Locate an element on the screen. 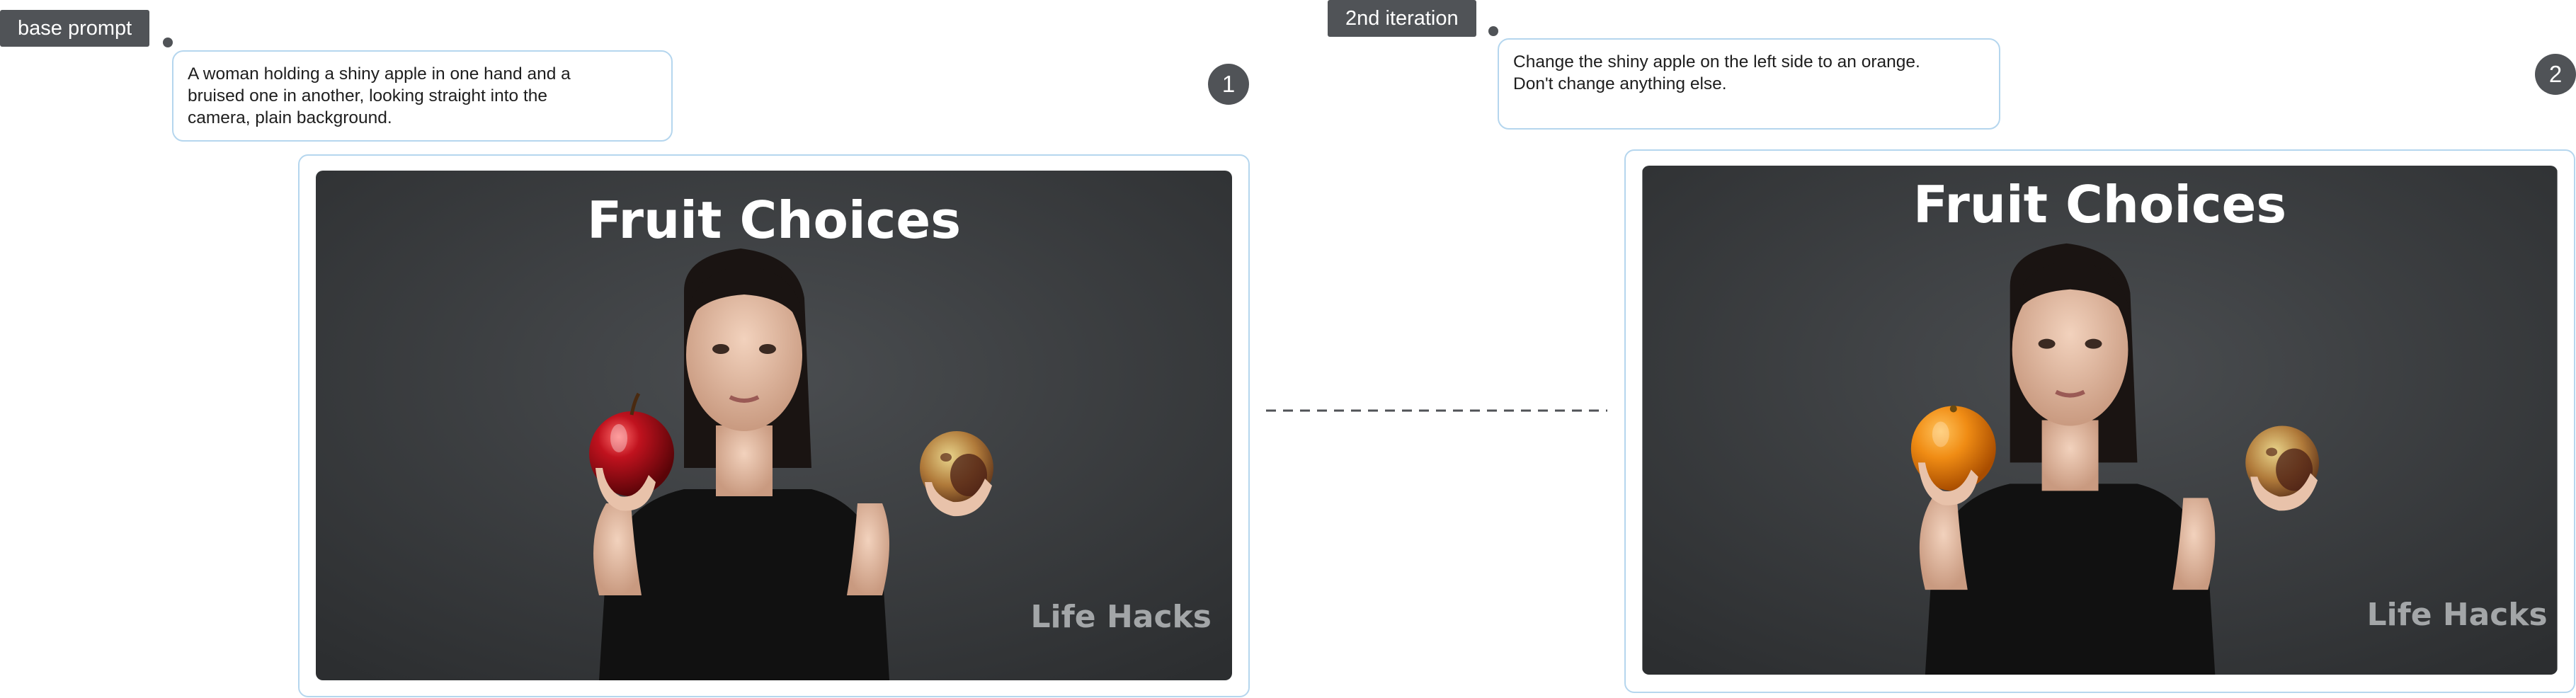 The image size is (2576, 698). base-prompt-tag: base prompt is located at coordinates (75, 28).